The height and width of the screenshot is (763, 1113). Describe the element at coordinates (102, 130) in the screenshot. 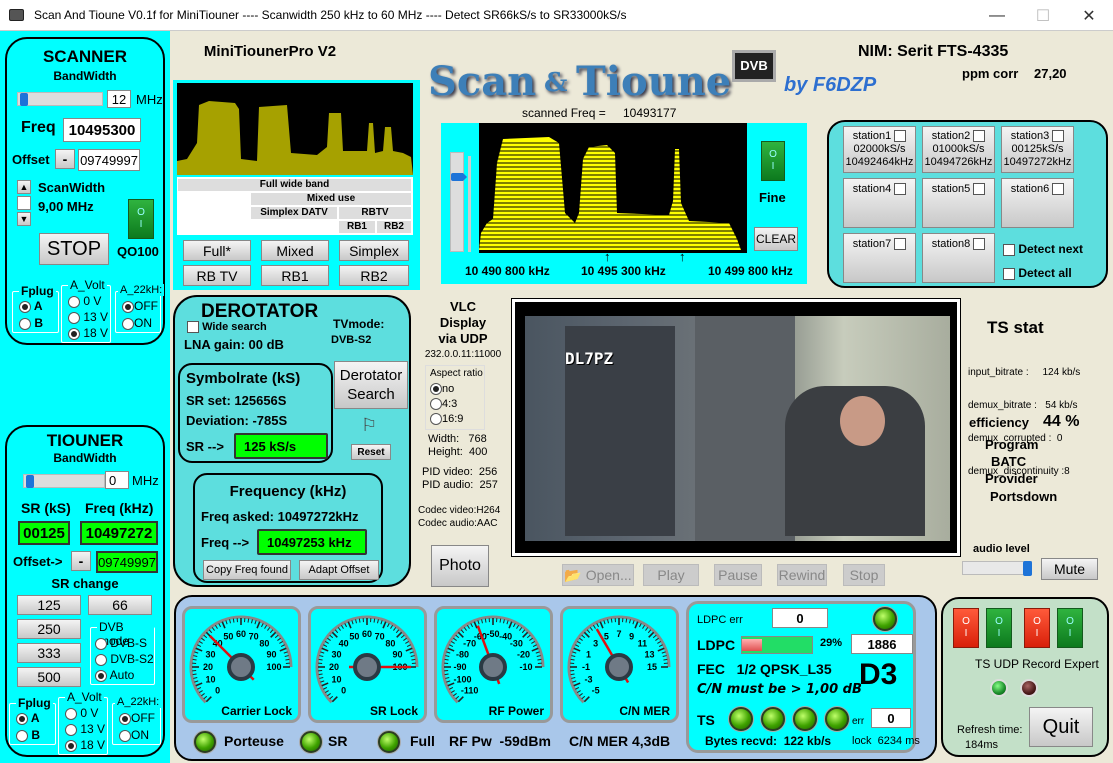

I see `scanner-freq-input: 10495300` at that location.